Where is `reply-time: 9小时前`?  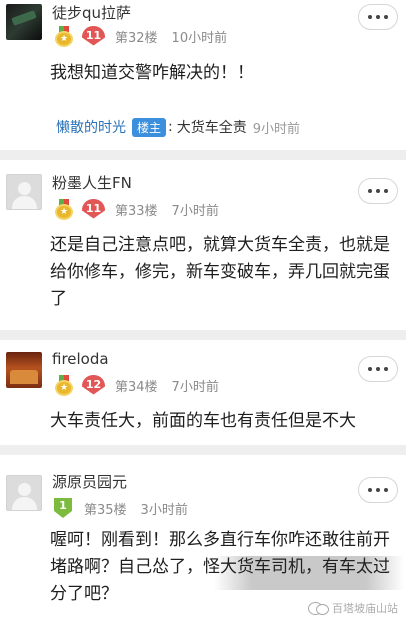 reply-time: 9小时前 is located at coordinates (276, 129).